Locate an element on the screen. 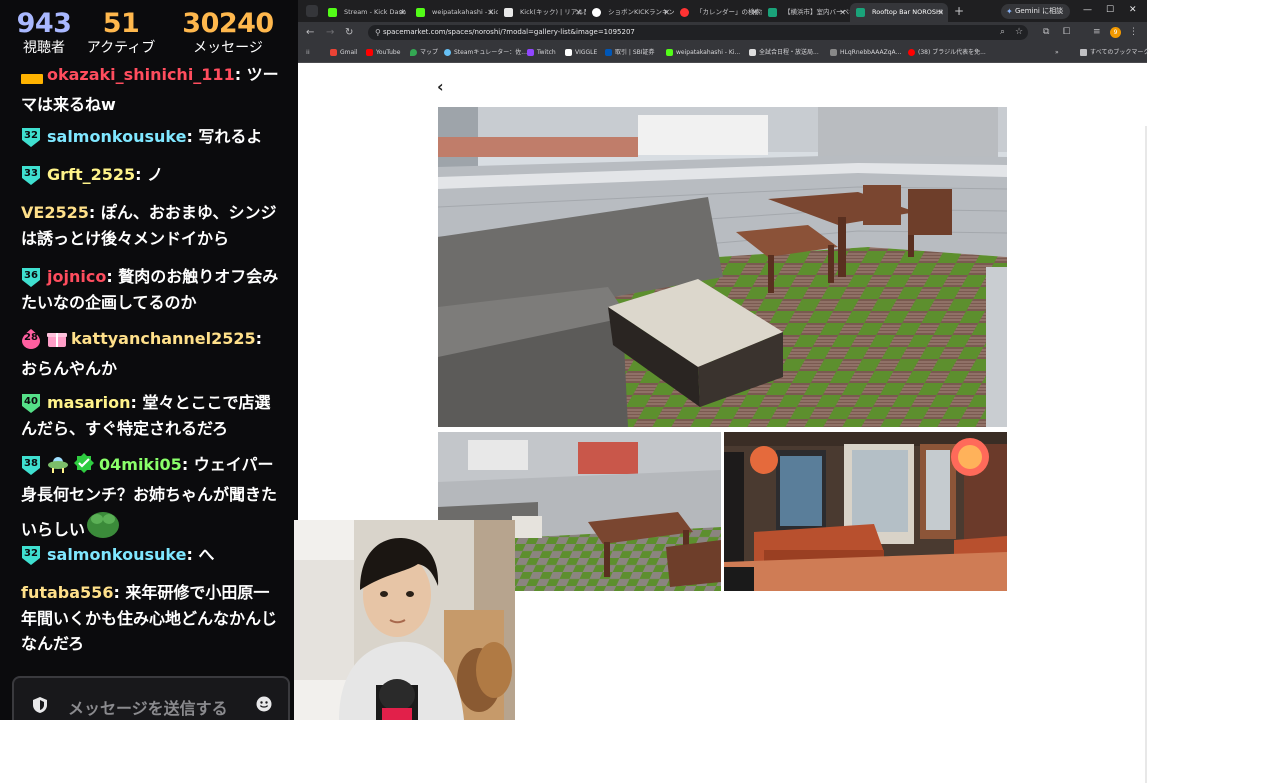 The width and height of the screenshot is (1280, 783). chat-username: okazaki_shinichi_111 is located at coordinates (141, 74).